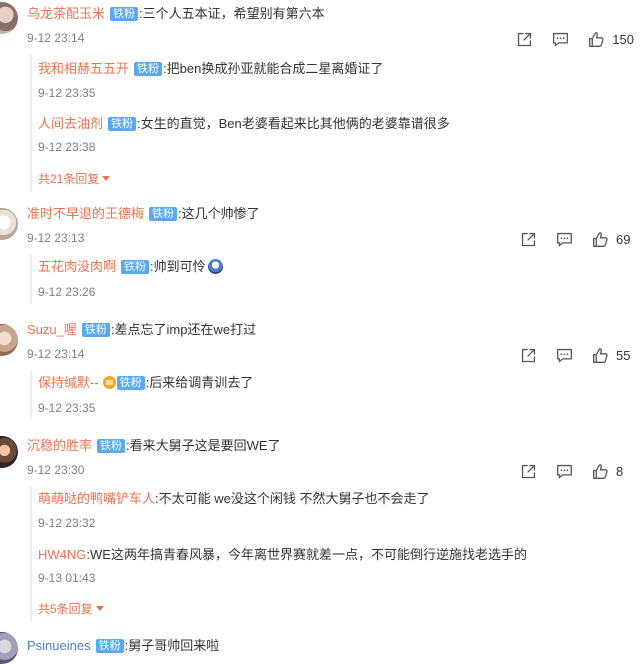 The image size is (640, 664). I want to click on comment-actions: 69, so click(568, 239).